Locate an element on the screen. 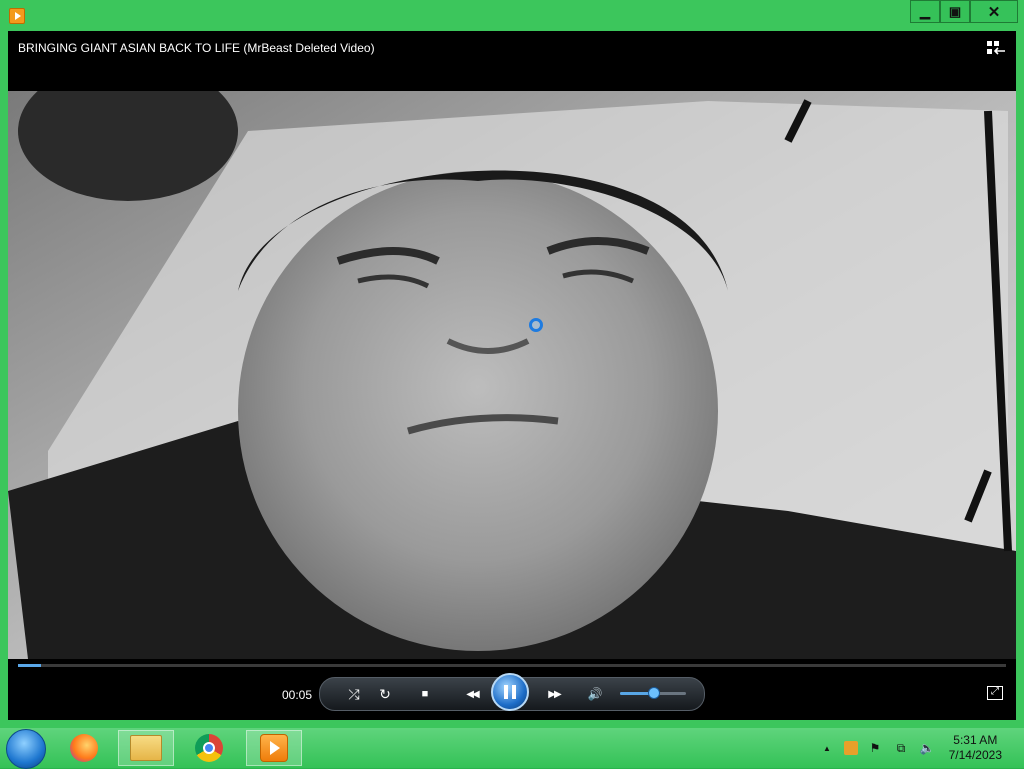 The height and width of the screenshot is (769, 1024). stop-button: ■ is located at coordinates (425, 694).